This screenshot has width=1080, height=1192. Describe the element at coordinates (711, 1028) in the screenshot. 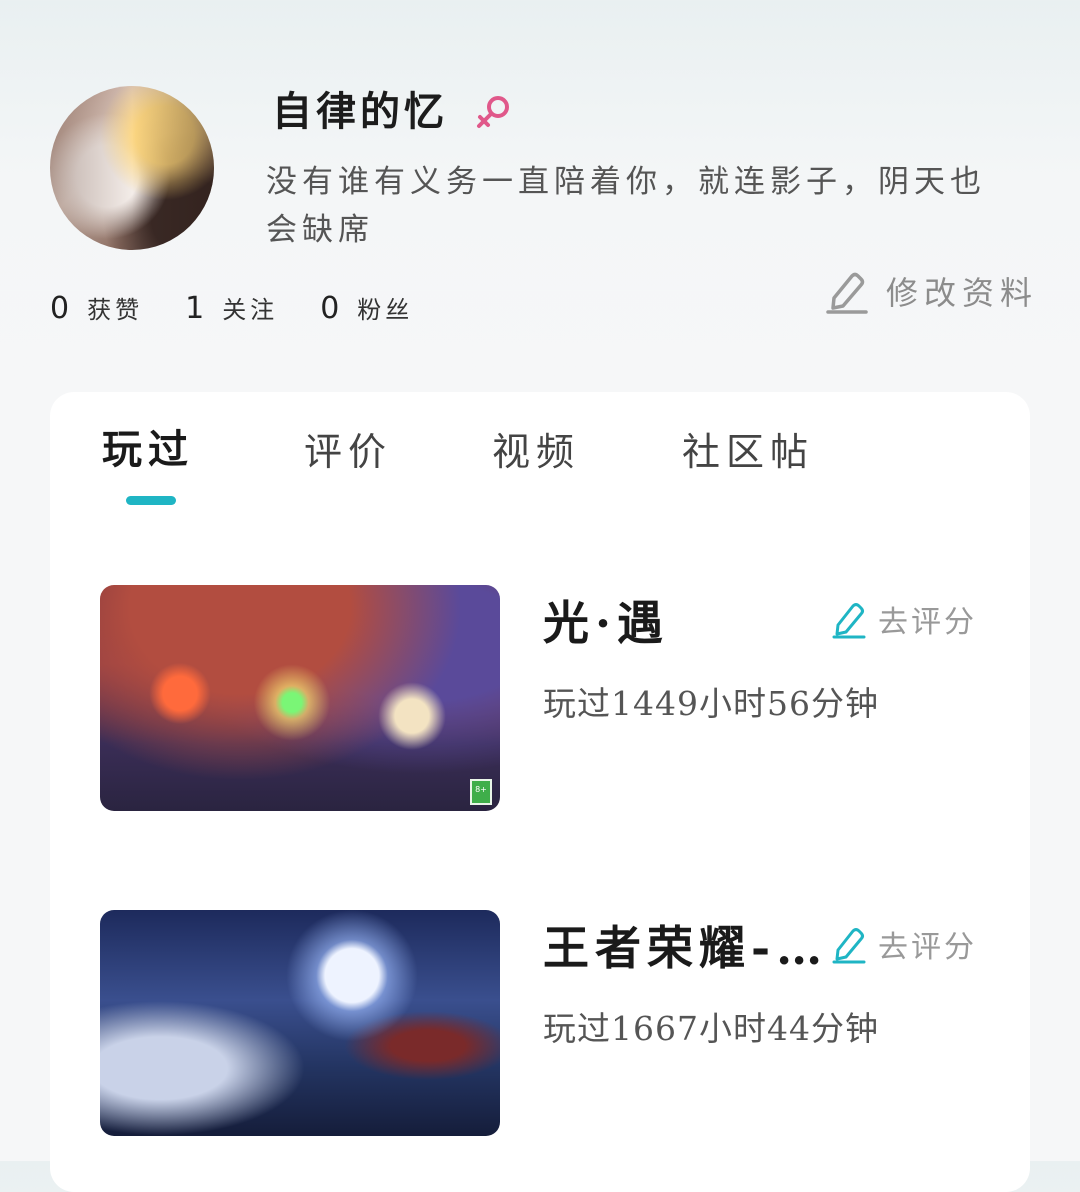

I see `playtime: 玩过1667小时44分钟` at that location.